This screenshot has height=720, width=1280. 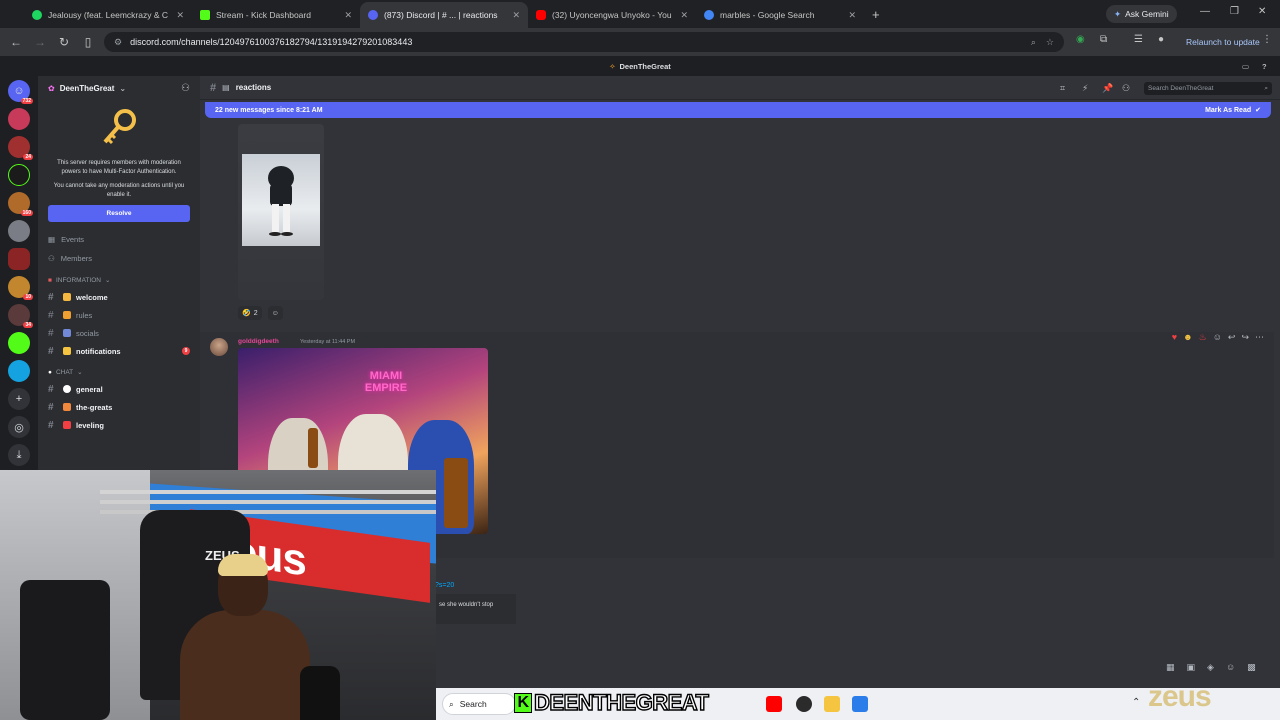 What do you see at coordinates (774, 704) in the screenshot?
I see `youtube-app-icon` at bounding box center [774, 704].